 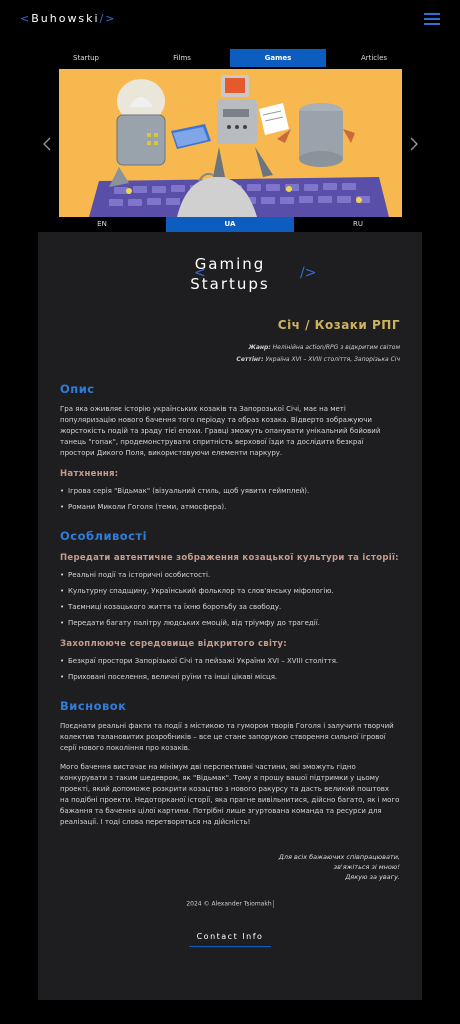 I want to click on tab-films: Films, so click(x=182, y=58).